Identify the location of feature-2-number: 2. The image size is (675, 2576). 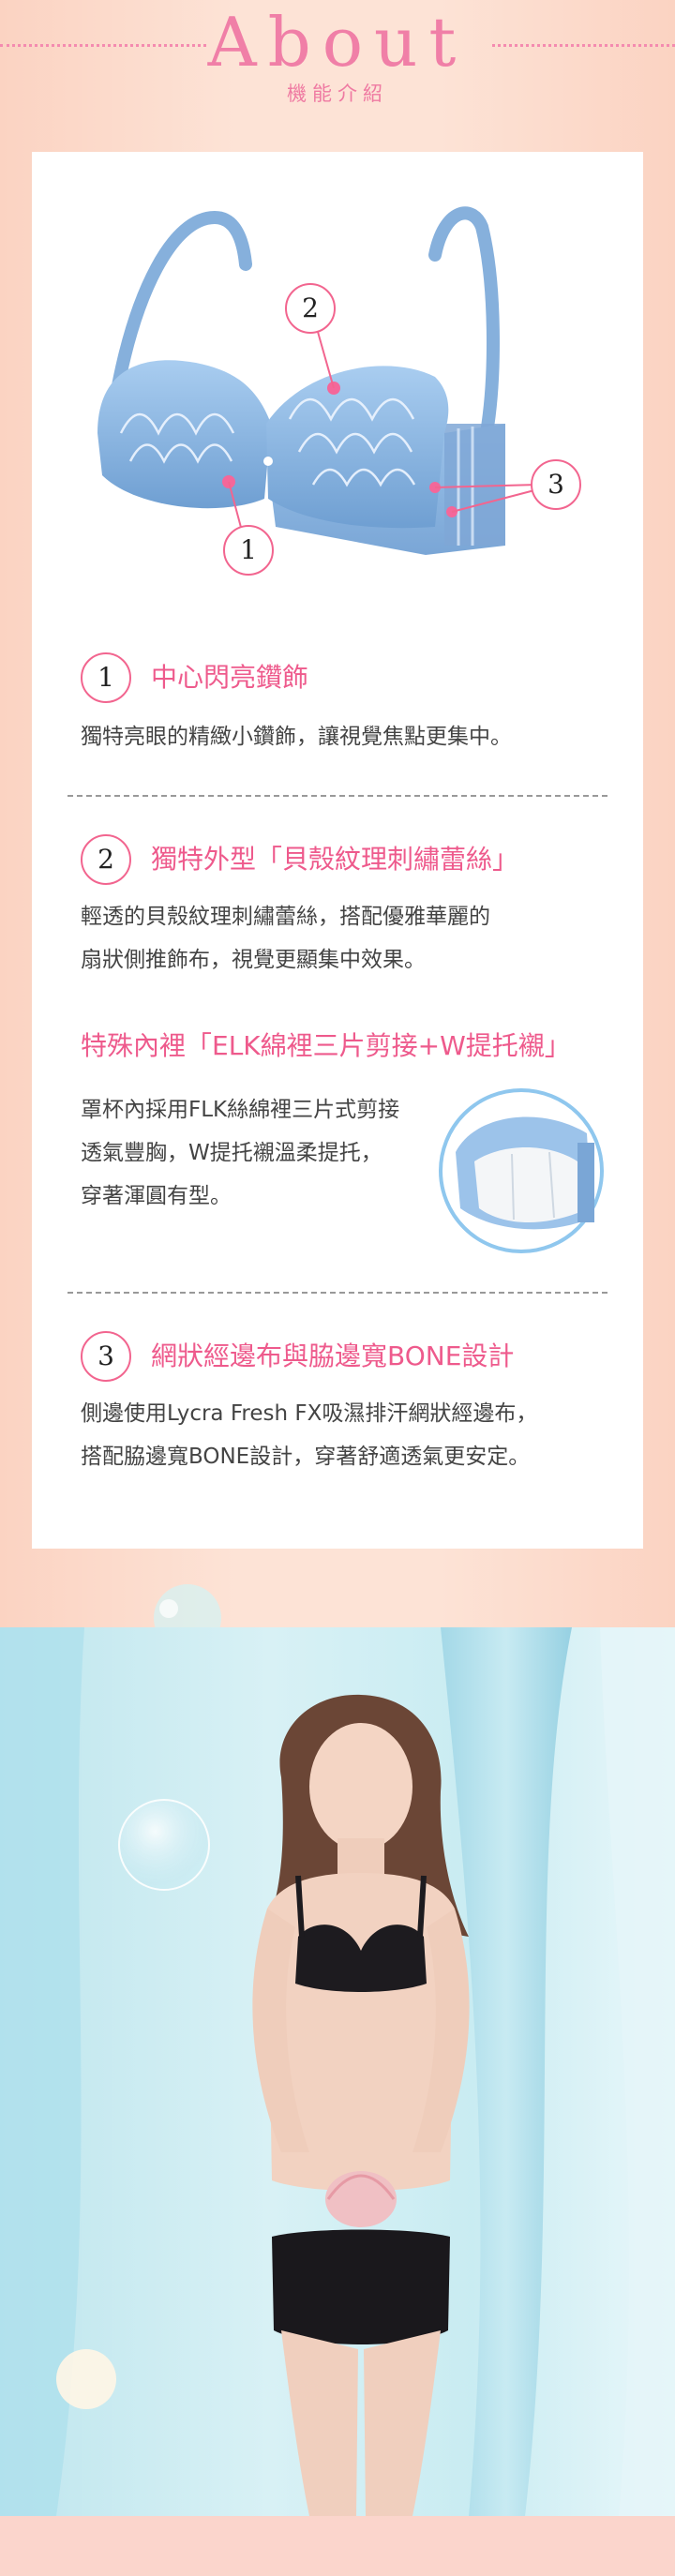
(106, 860).